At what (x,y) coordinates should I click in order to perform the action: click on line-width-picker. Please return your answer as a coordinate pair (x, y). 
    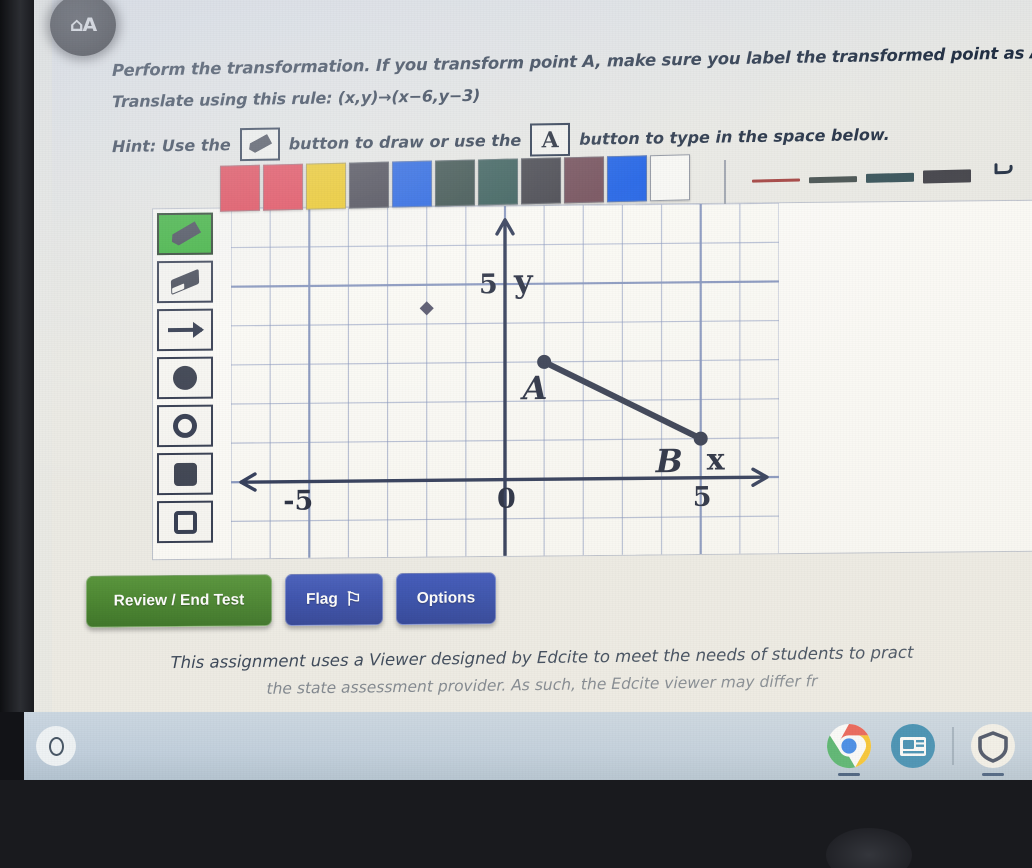
    Looking at the image, I should click on (861, 178).